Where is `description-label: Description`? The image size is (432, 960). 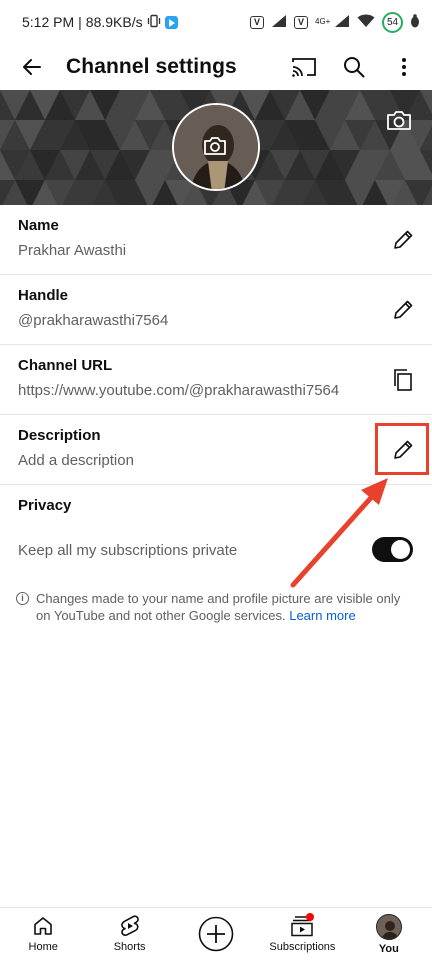
description-label: Description is located at coordinates (59, 435).